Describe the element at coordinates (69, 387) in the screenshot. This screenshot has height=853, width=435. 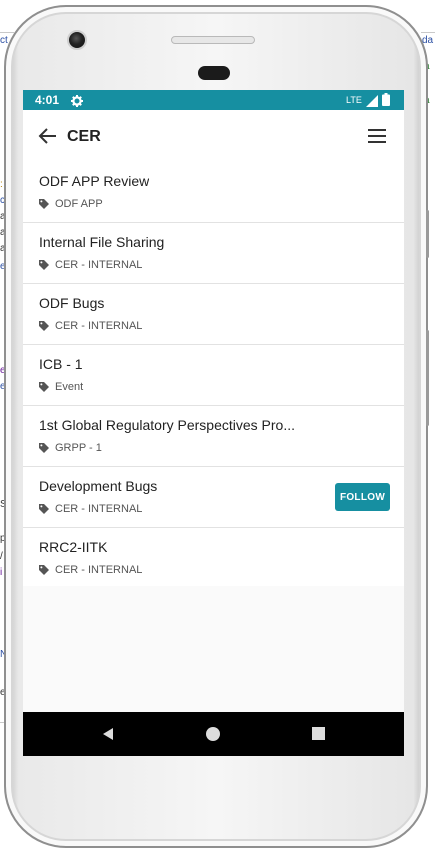
I see `tag-label: Event` at that location.